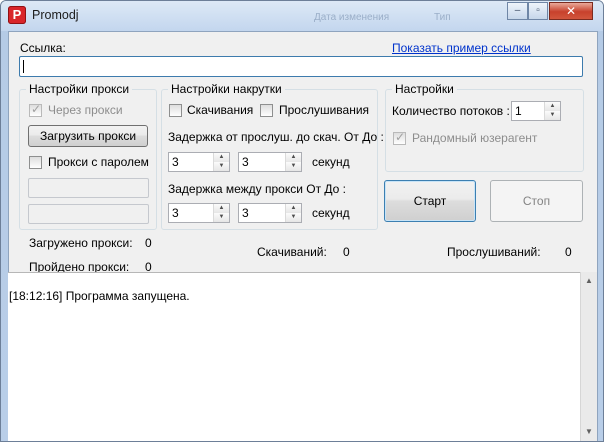 This screenshot has height=442, width=604. What do you see at coordinates (35, 109) in the screenshot?
I see `use-proxy-checkbox` at bounding box center [35, 109].